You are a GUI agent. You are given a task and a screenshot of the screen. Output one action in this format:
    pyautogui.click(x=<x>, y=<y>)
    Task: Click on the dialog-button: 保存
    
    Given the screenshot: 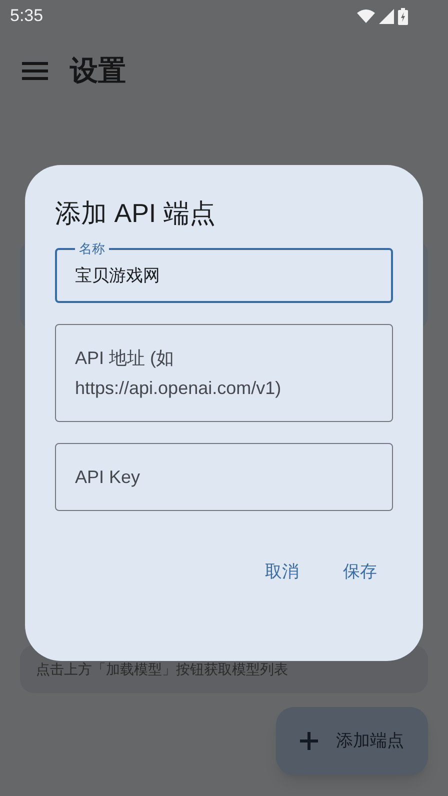 What is the action you would take?
    pyautogui.click(x=360, y=571)
    